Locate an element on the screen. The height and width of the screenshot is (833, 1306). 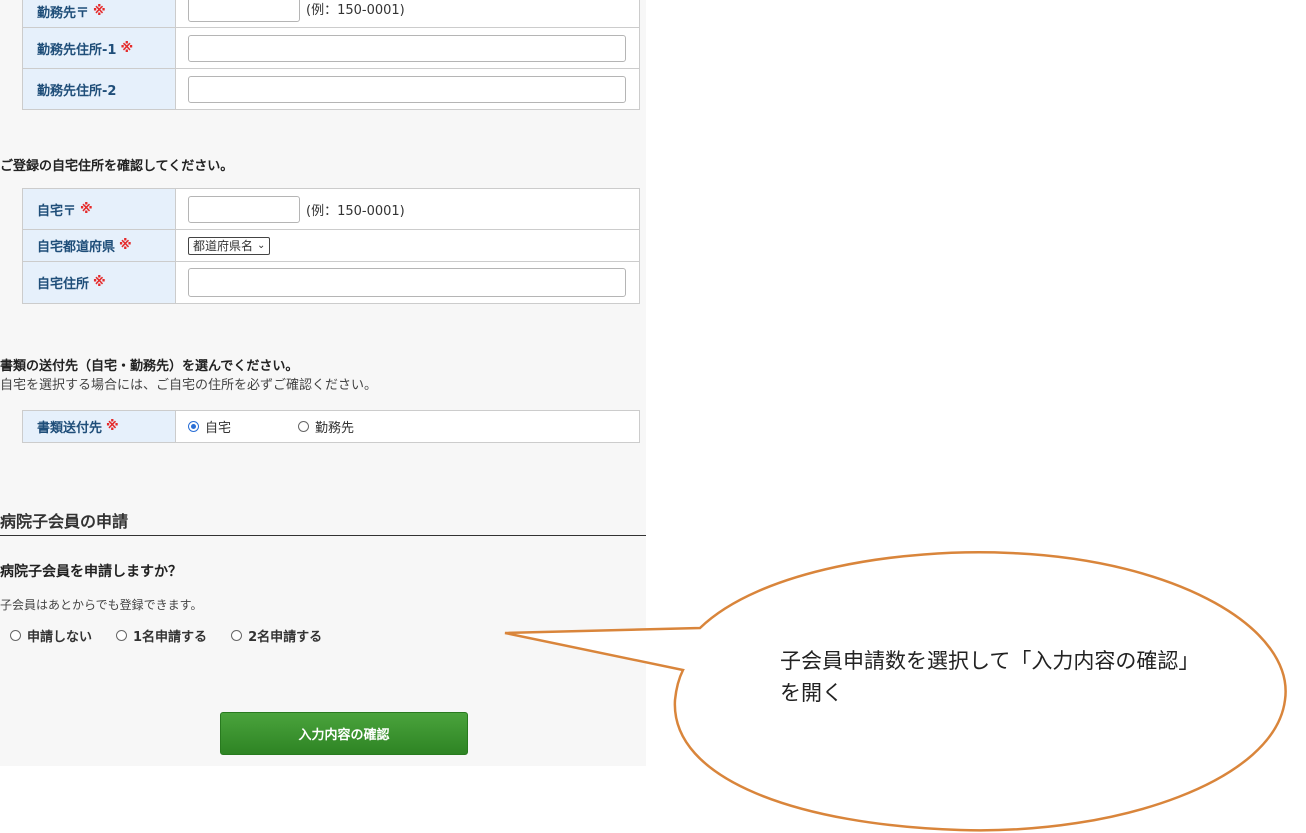
callout-text: 子会員申請数を選択して「入力内容の確認」を開く is located at coordinates (990, 677).